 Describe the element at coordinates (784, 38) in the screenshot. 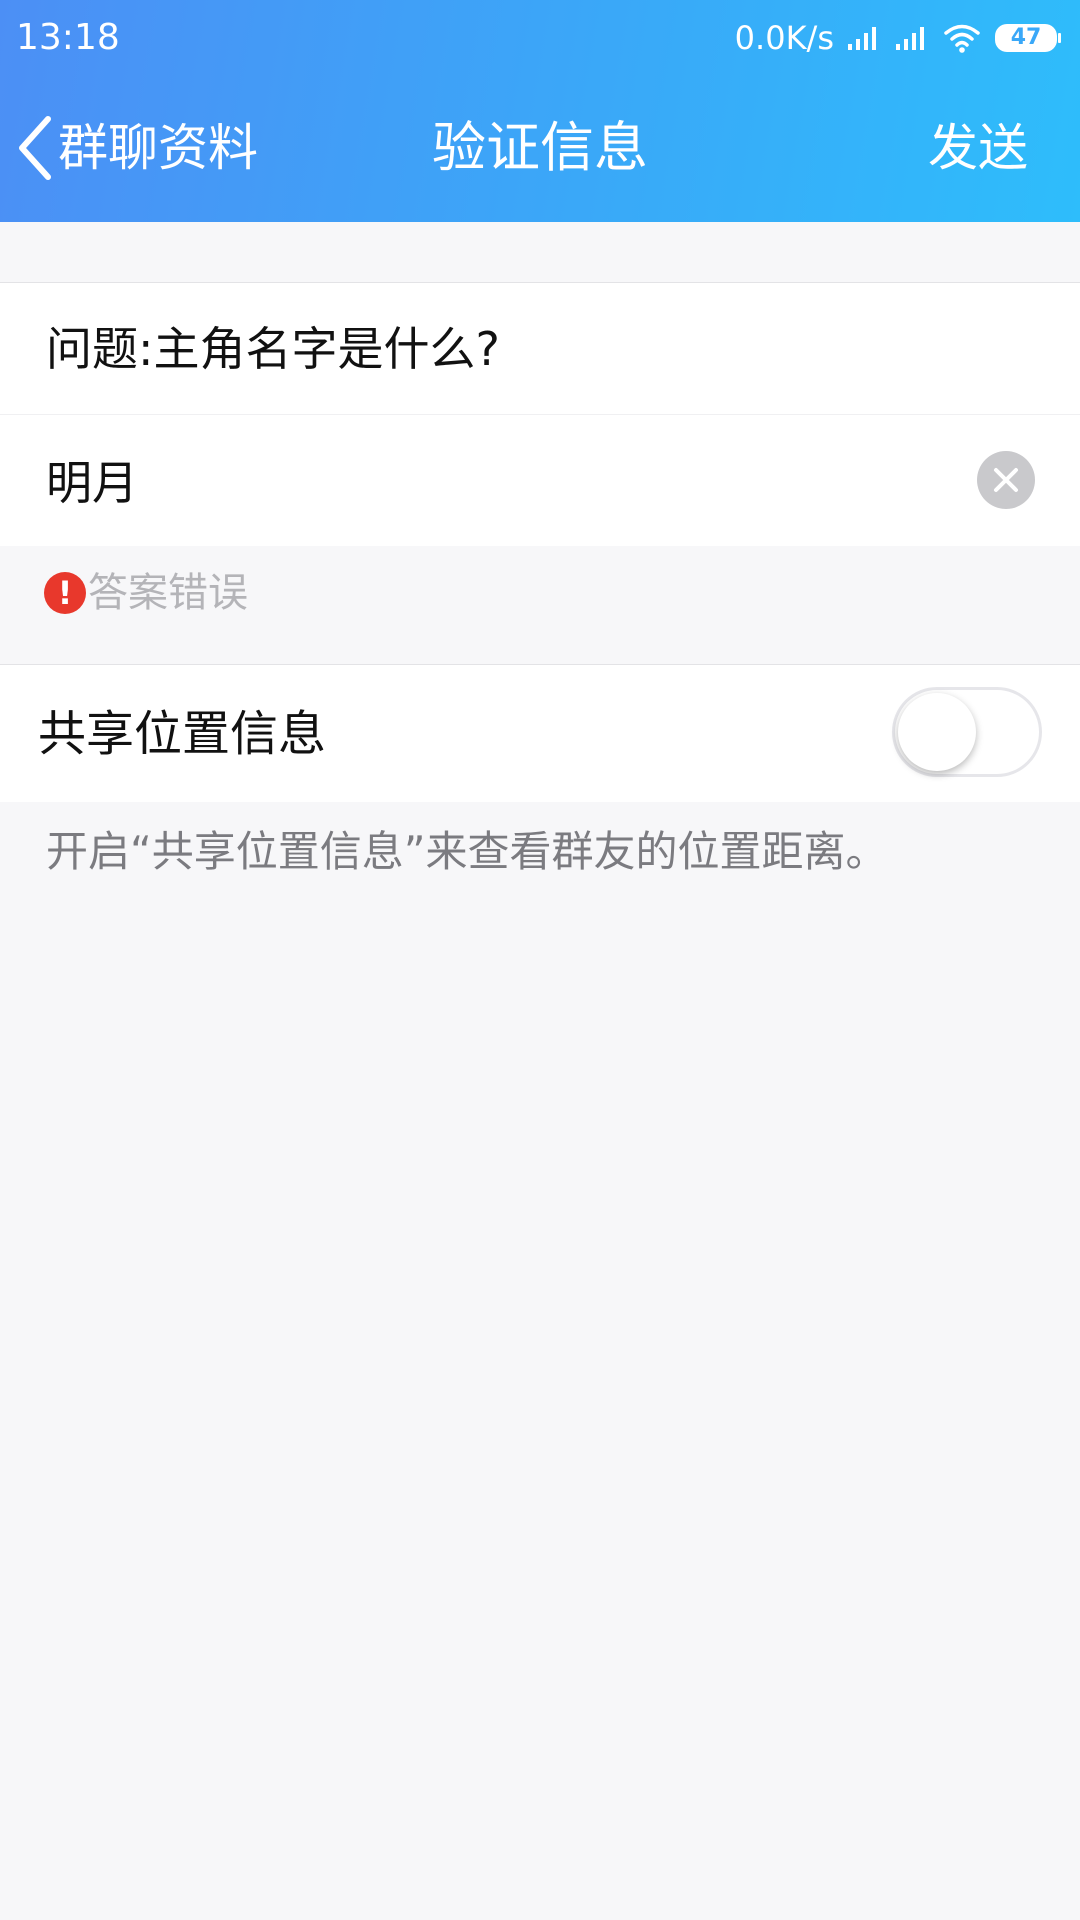

I see `network-speed: 0.0K/s` at that location.